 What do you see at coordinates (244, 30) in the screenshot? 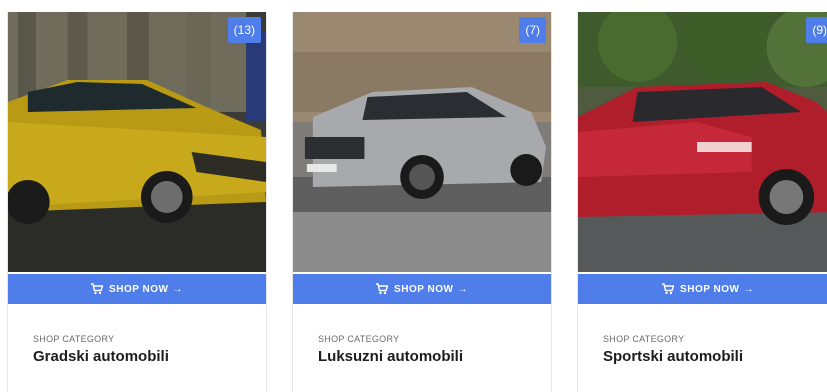
I see `product-count-badge: (13)` at bounding box center [244, 30].